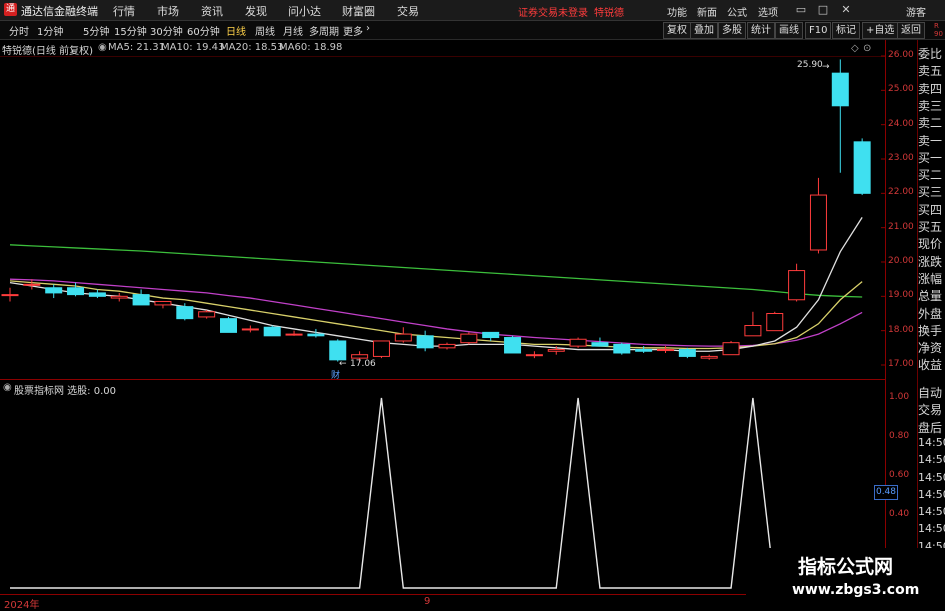  I want to click on sidebar-label: 卖二, so click(930, 123).